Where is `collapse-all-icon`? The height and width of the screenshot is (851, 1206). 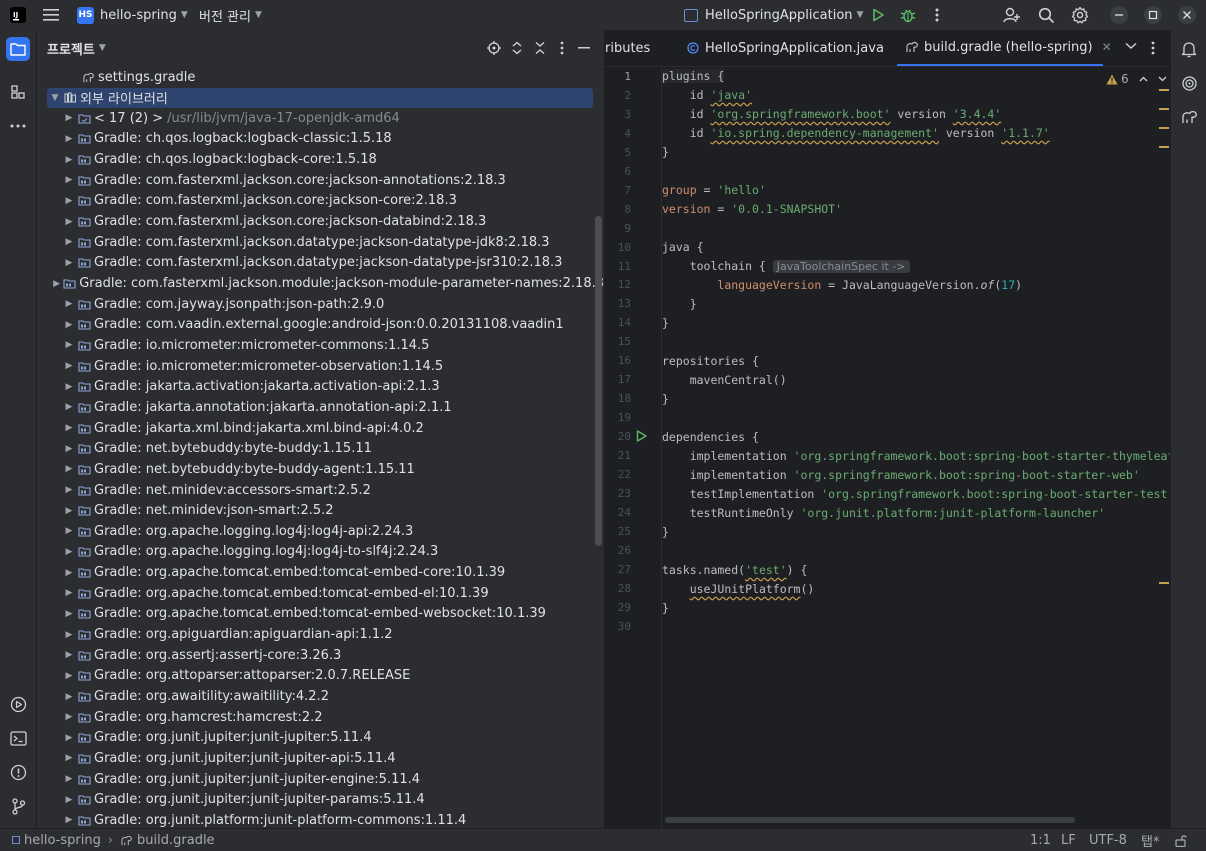 collapse-all-icon is located at coordinates (540, 48).